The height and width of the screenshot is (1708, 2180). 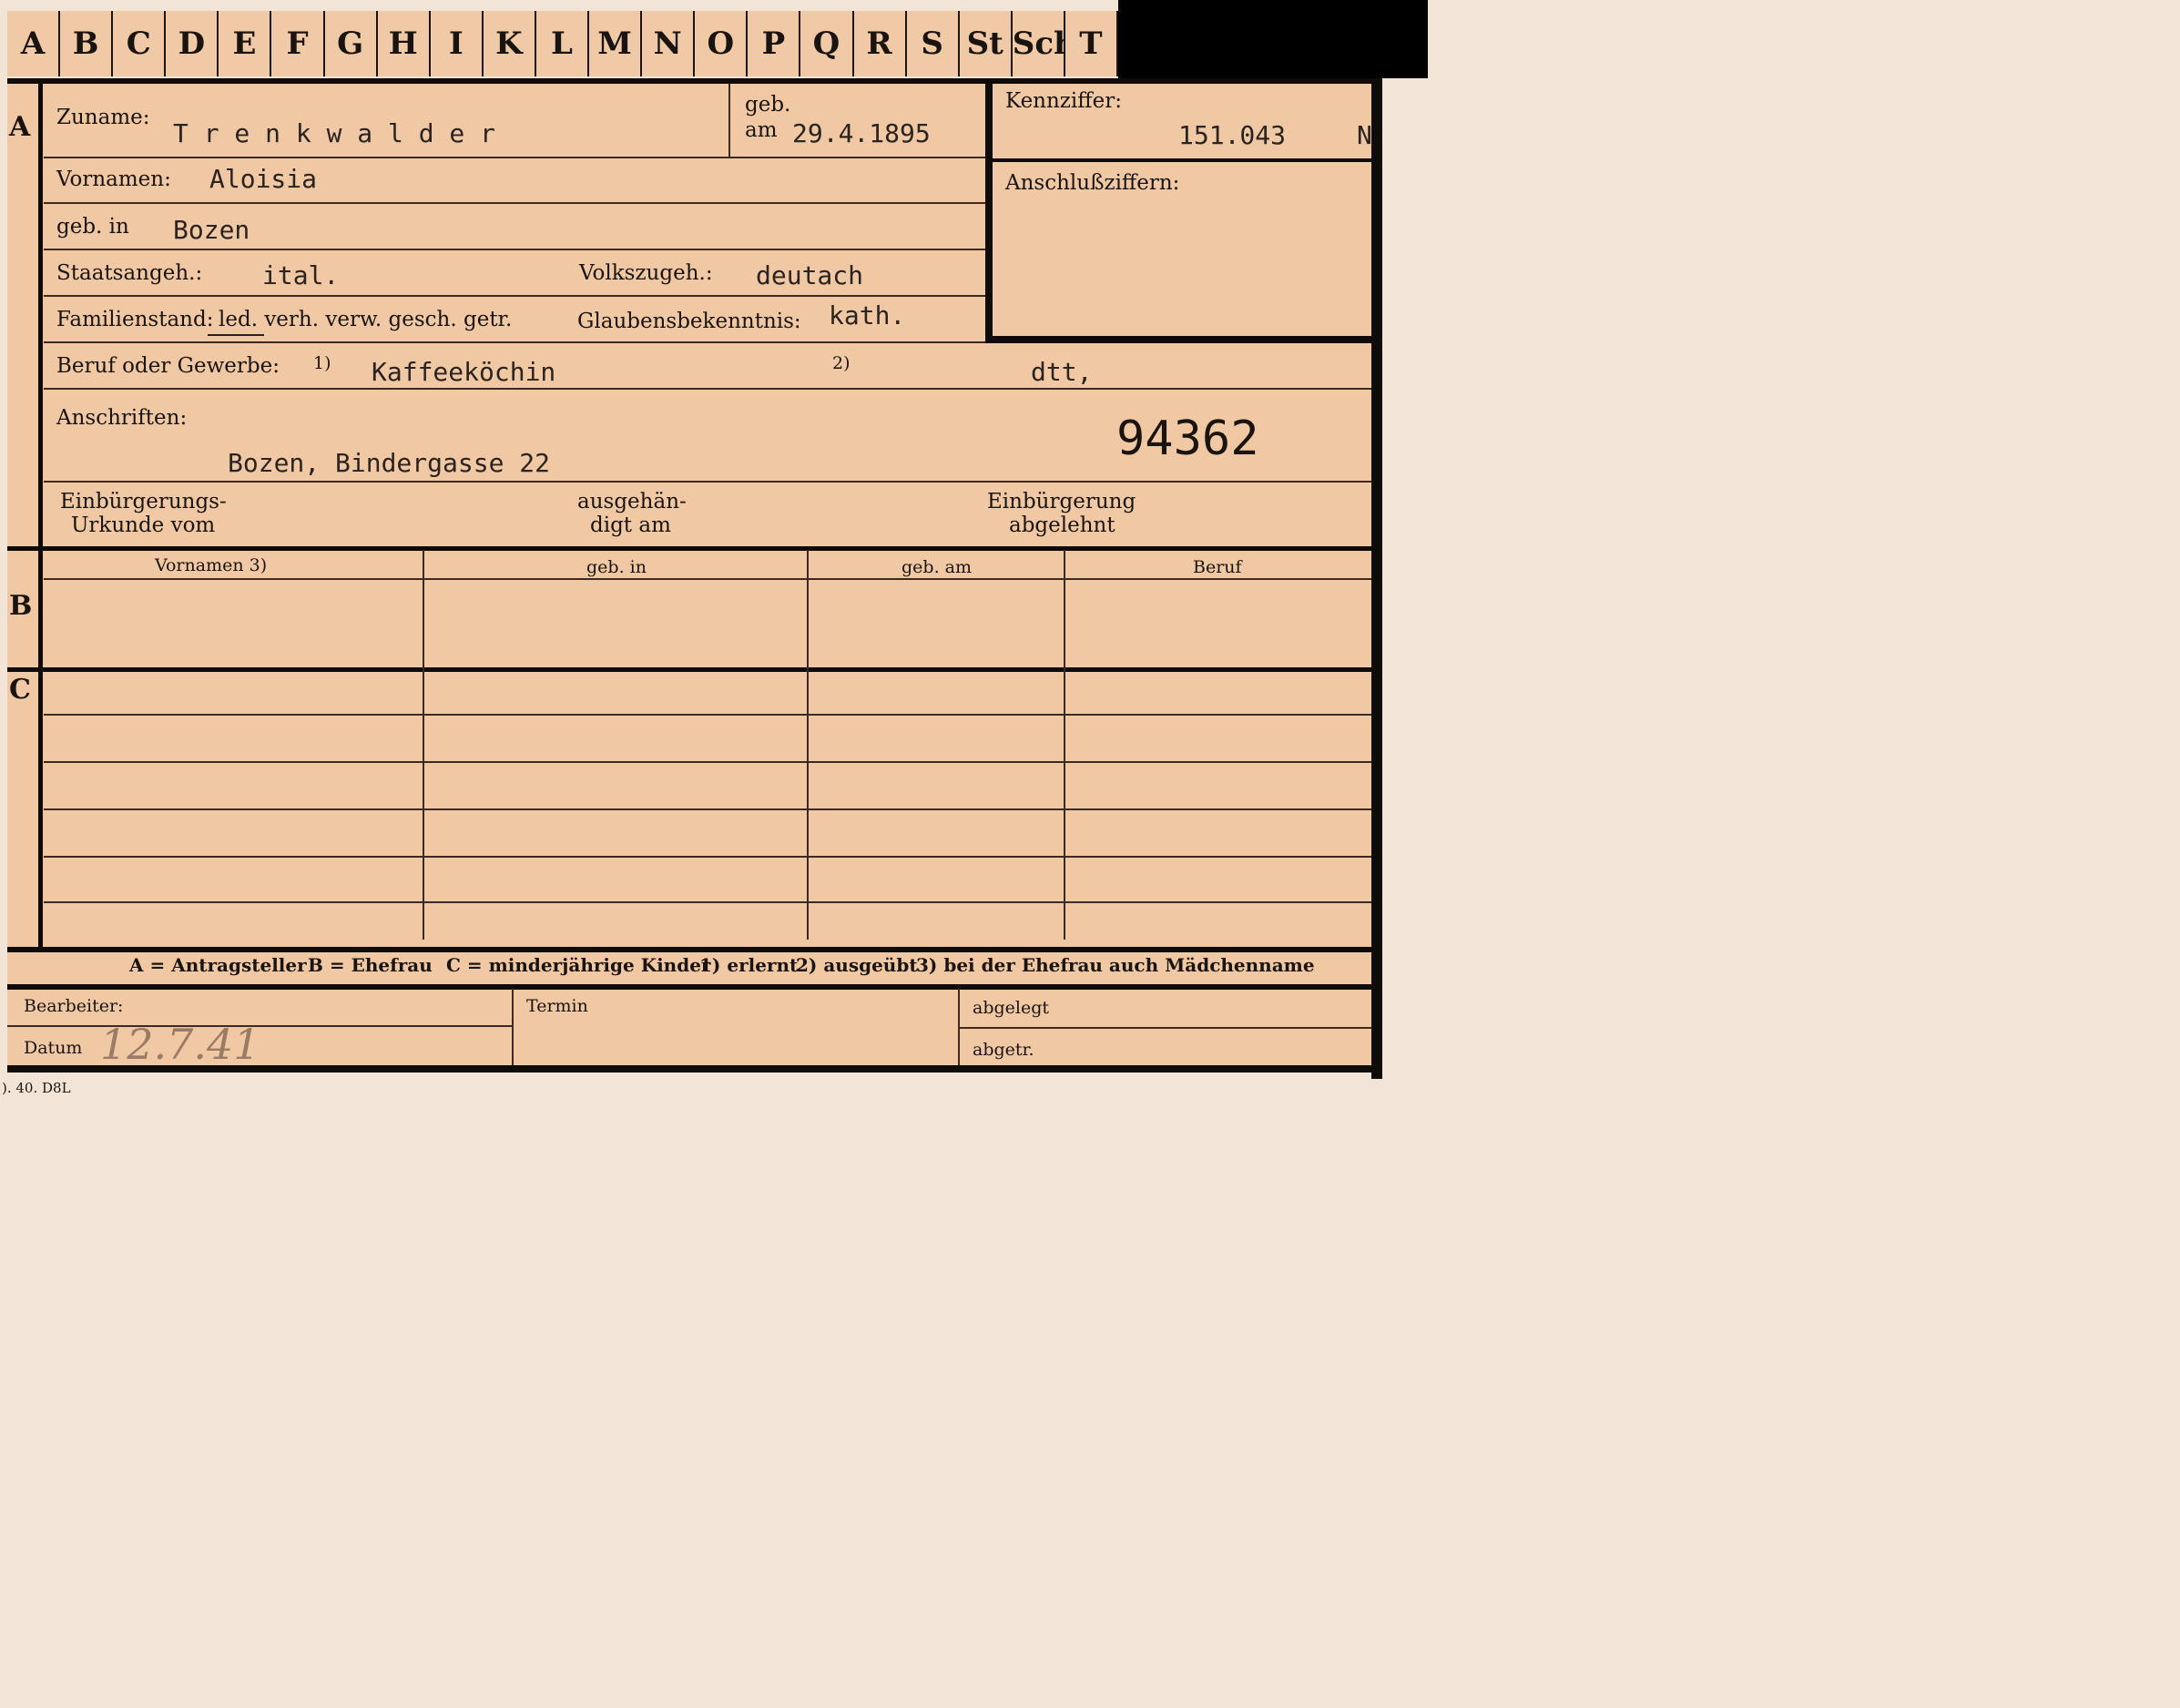 I want to click on datum-value: 12.7.41, so click(x=180, y=1044).